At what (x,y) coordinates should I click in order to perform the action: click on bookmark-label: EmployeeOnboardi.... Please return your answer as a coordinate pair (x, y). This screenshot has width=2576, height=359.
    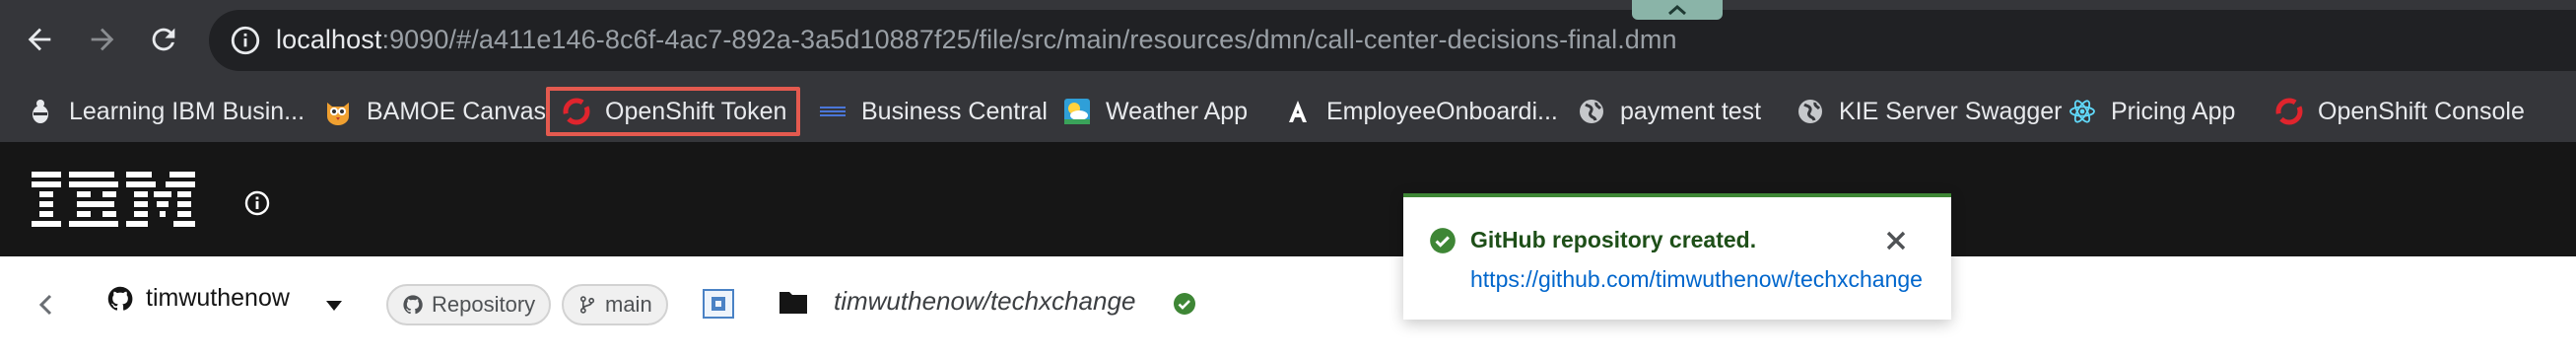
    Looking at the image, I should click on (1442, 111).